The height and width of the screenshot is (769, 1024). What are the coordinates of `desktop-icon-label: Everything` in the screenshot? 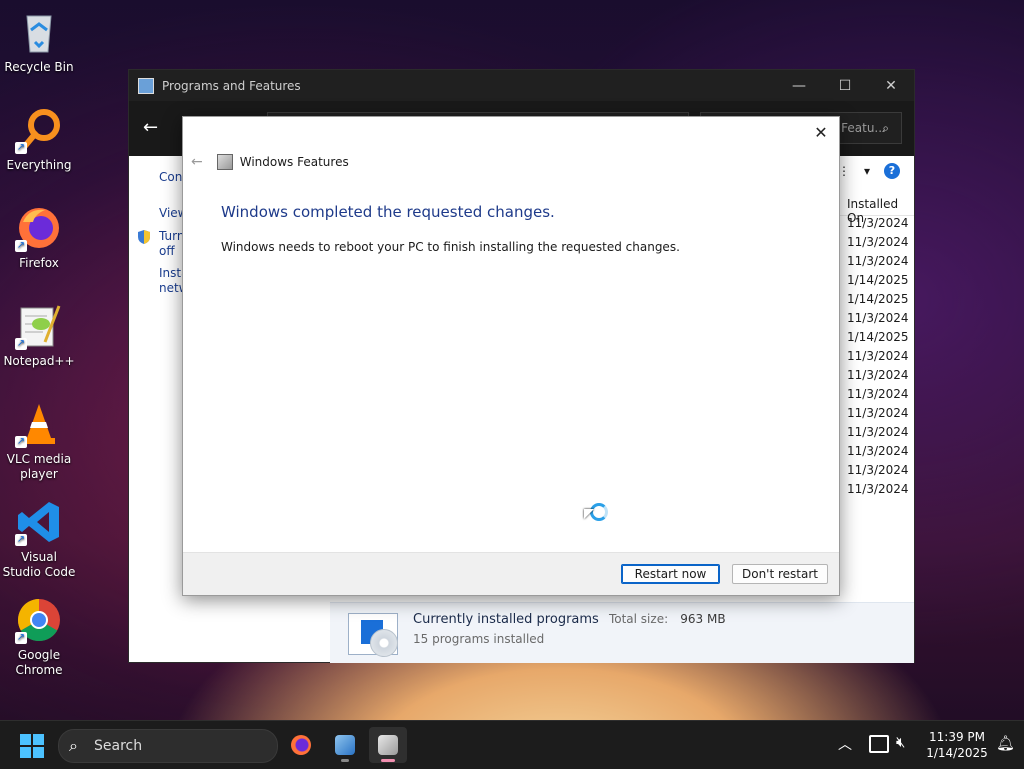 It's located at (39, 165).